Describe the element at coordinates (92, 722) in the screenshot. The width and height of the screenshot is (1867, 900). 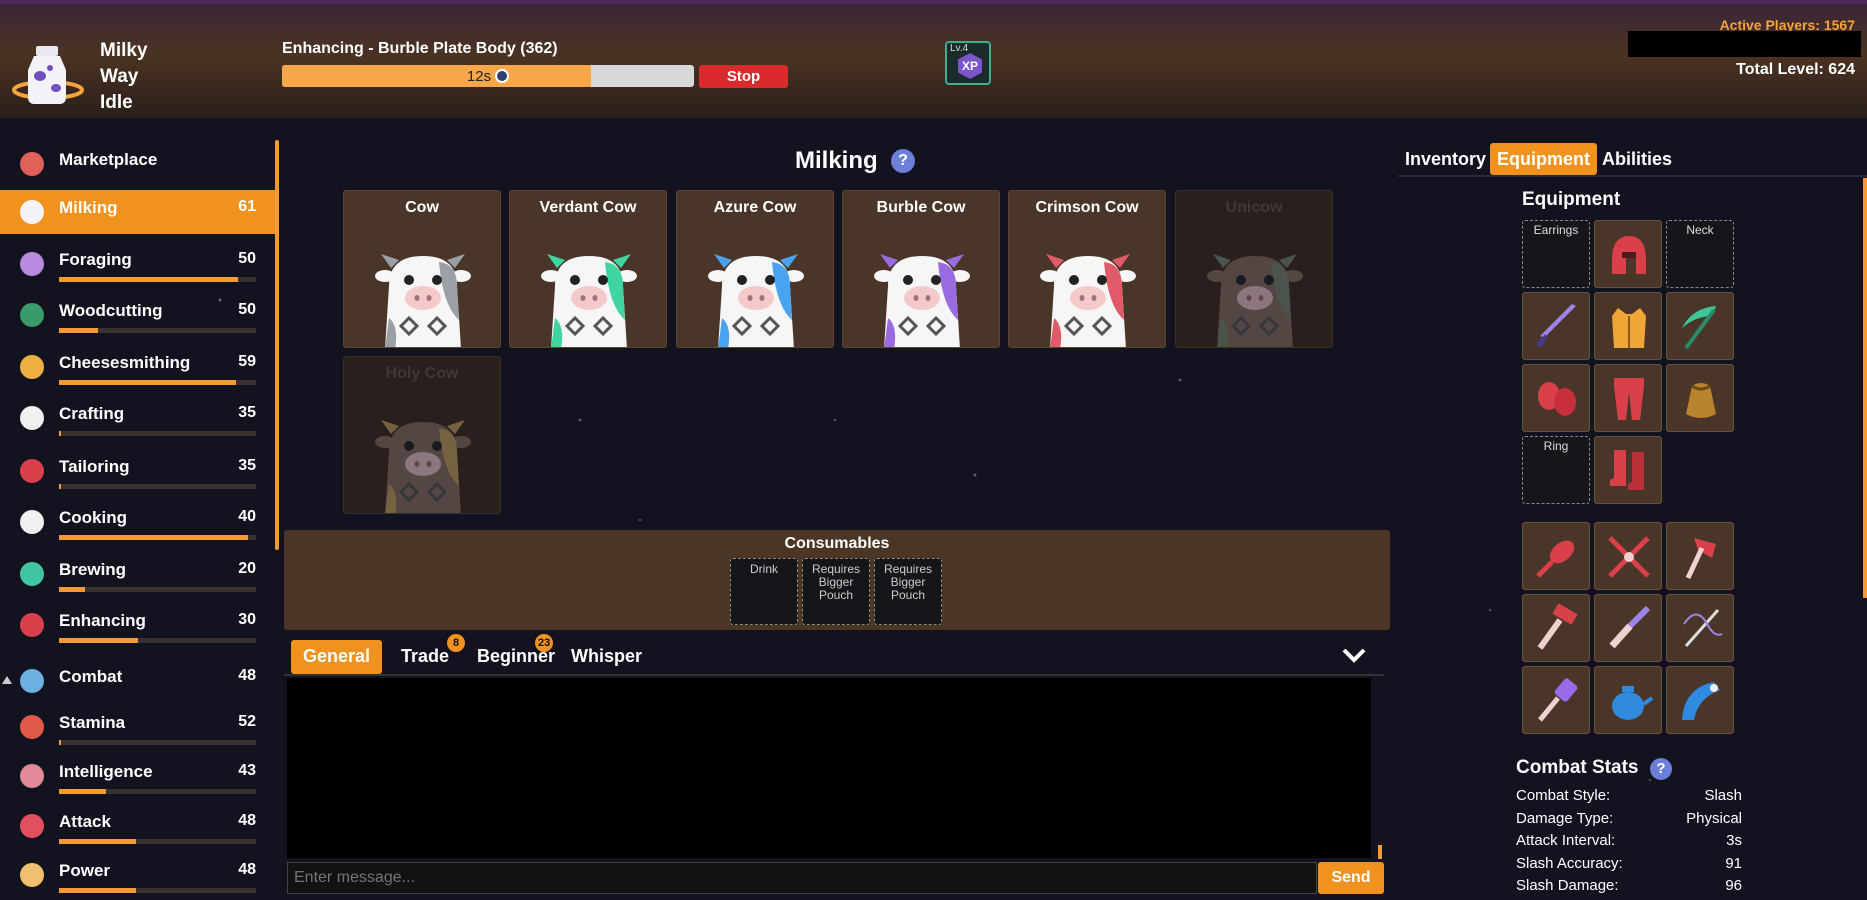
I see `sidebar-item-label: Stamina` at that location.